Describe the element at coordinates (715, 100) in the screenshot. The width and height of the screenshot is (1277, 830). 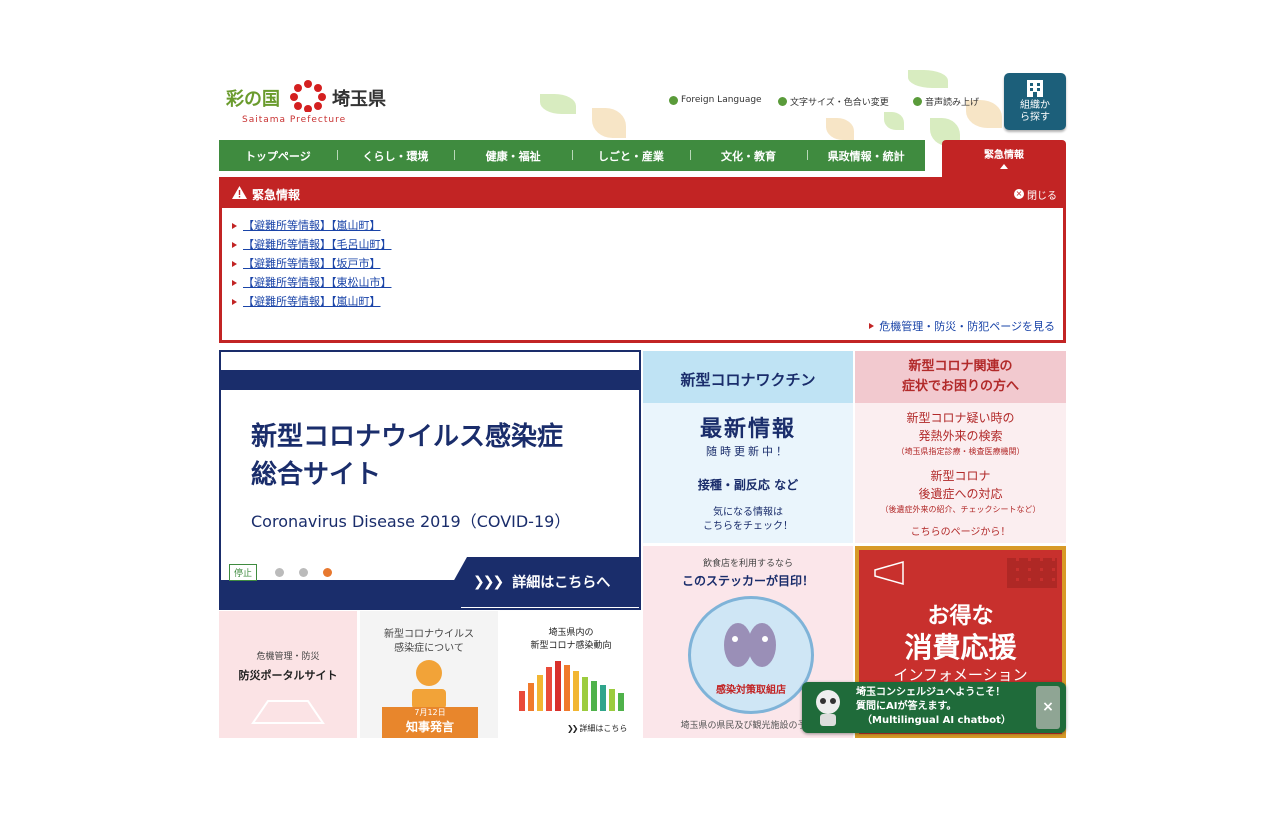
I see `foreign-language-link: Foreign Language` at that location.